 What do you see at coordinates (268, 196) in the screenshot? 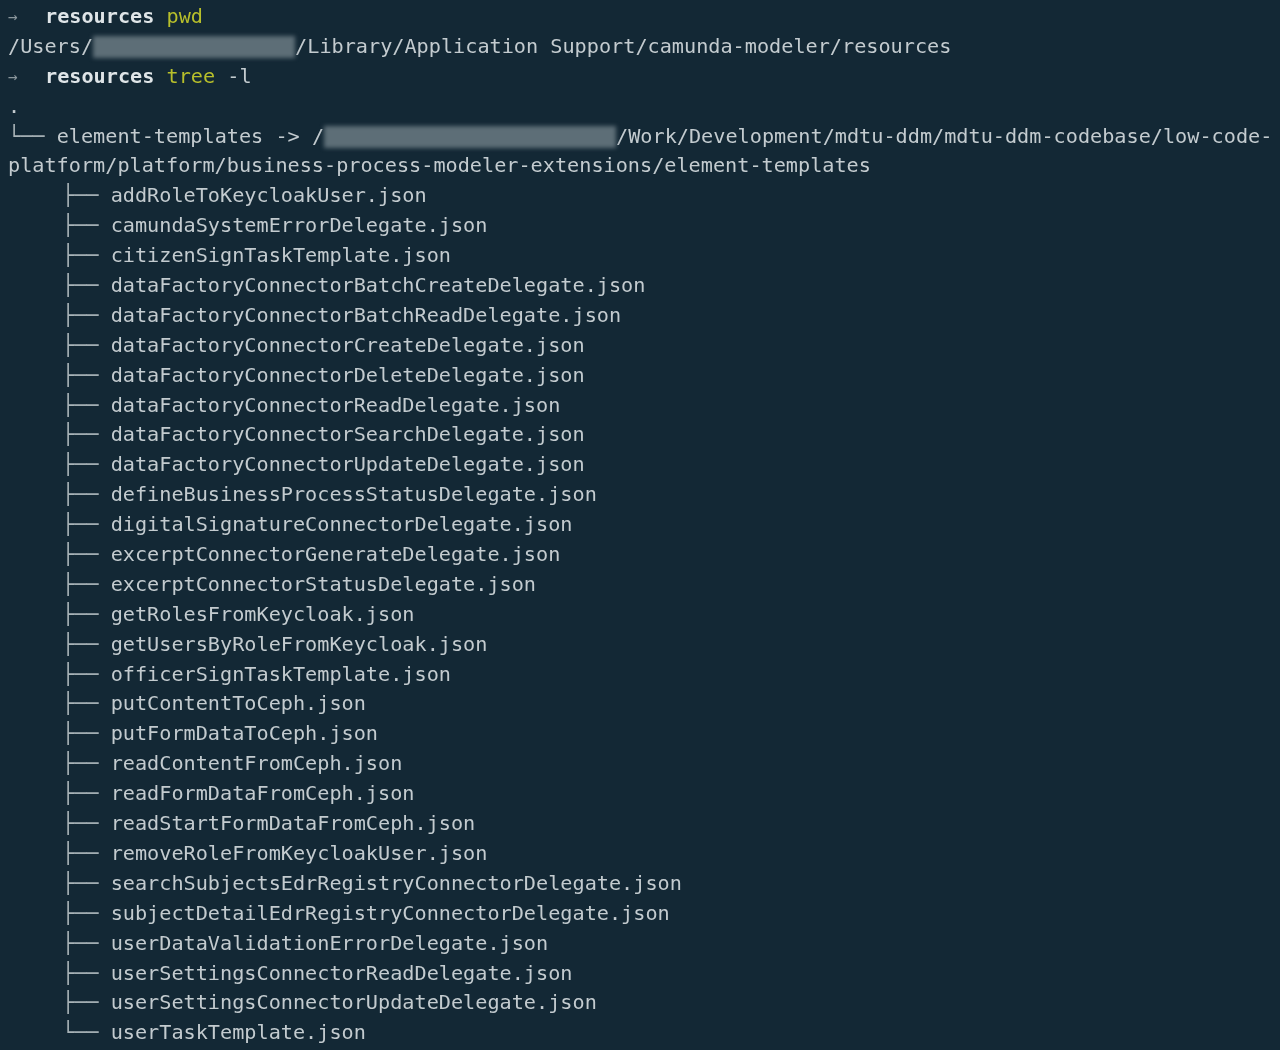
I see `file-name: addRoleToKeycloakUser.json` at bounding box center [268, 196].